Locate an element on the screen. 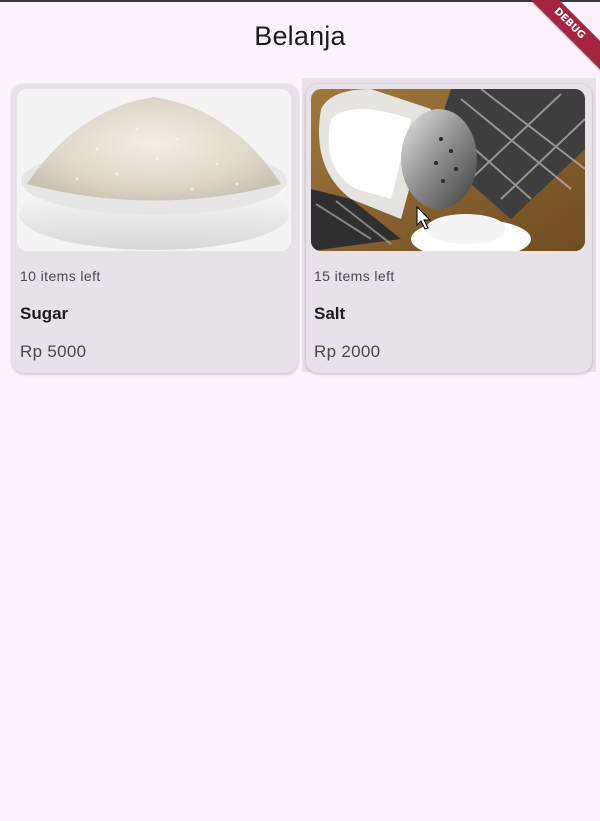  stock-label: 10 items left is located at coordinates (60, 276).